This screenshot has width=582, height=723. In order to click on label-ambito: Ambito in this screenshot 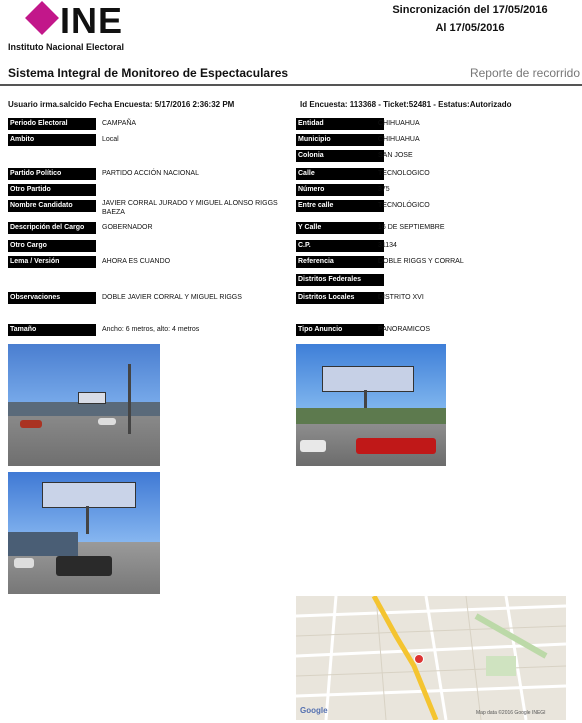, I will do `click(52, 140)`.